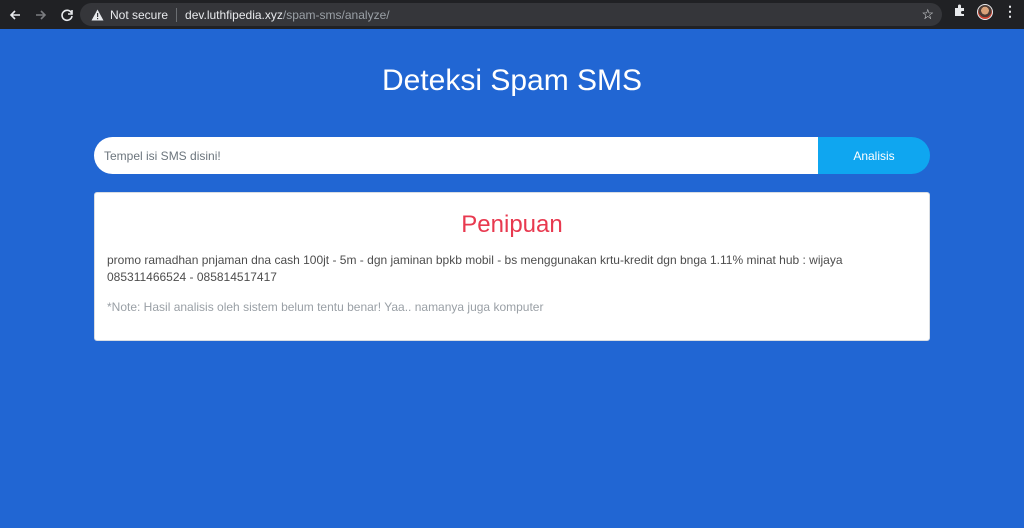  I want to click on sms-form: Analisis, so click(512, 155).